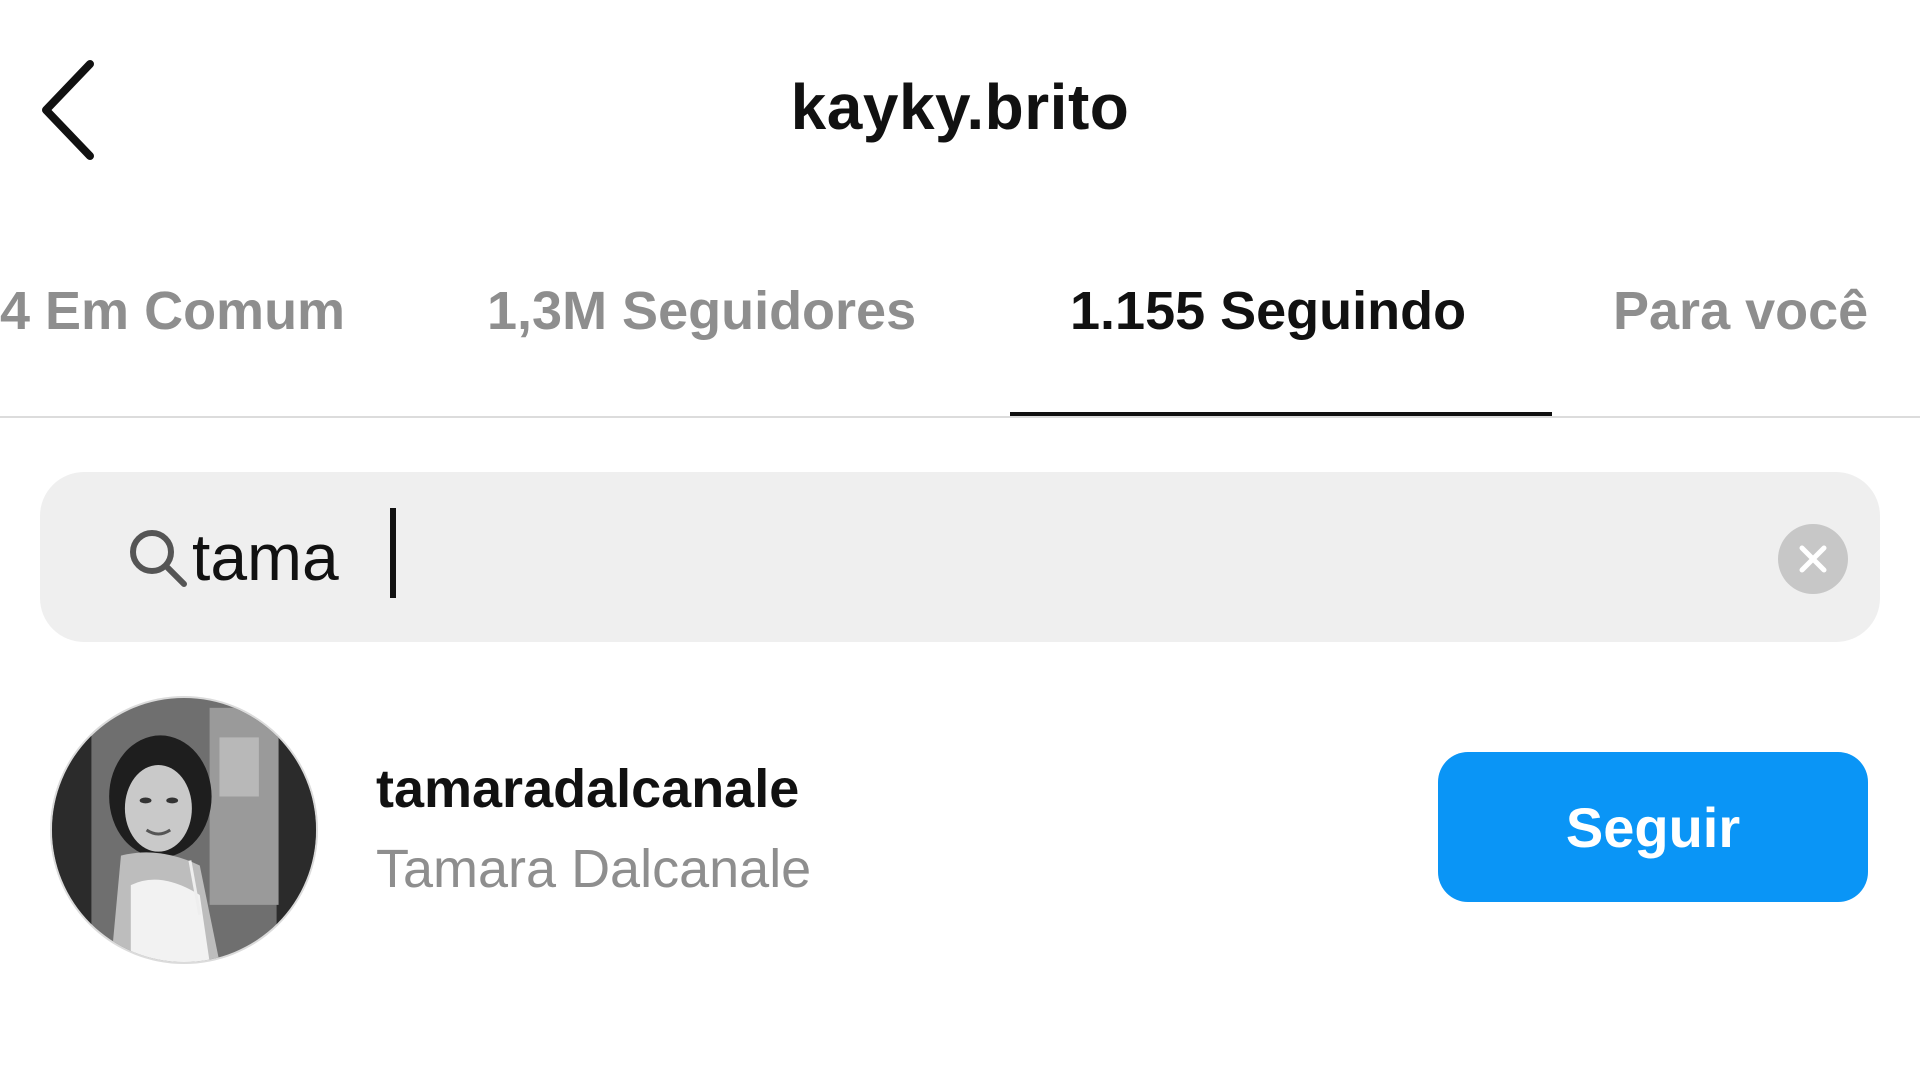  I want to click on clear-icon, so click(1813, 559).